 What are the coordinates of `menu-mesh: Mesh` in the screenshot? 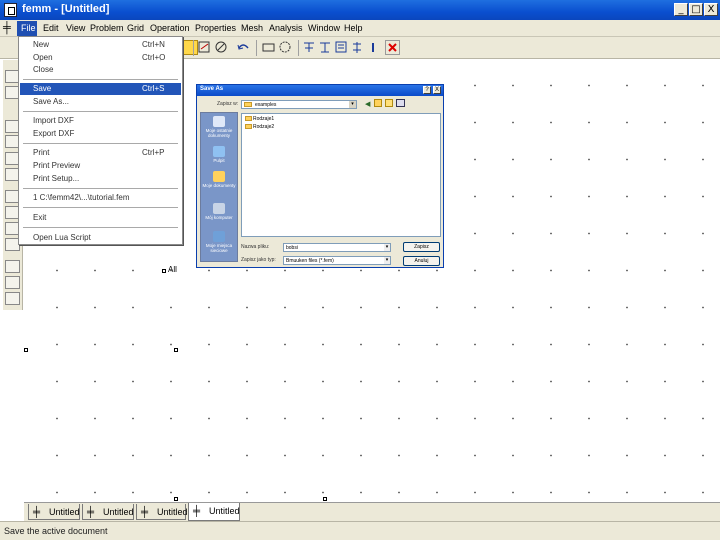 It's located at (252, 28).